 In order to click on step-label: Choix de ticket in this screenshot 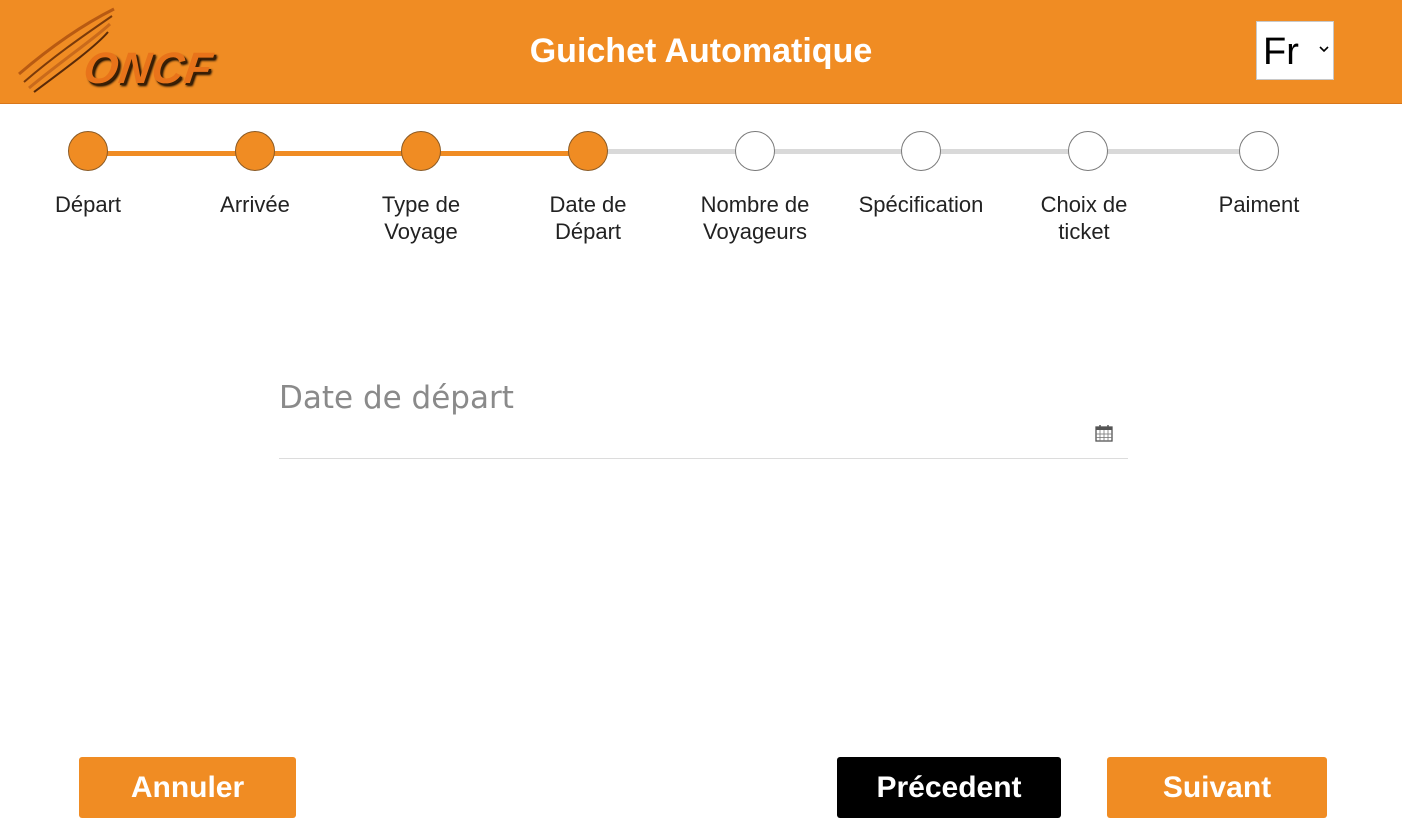, I will do `click(1084, 218)`.